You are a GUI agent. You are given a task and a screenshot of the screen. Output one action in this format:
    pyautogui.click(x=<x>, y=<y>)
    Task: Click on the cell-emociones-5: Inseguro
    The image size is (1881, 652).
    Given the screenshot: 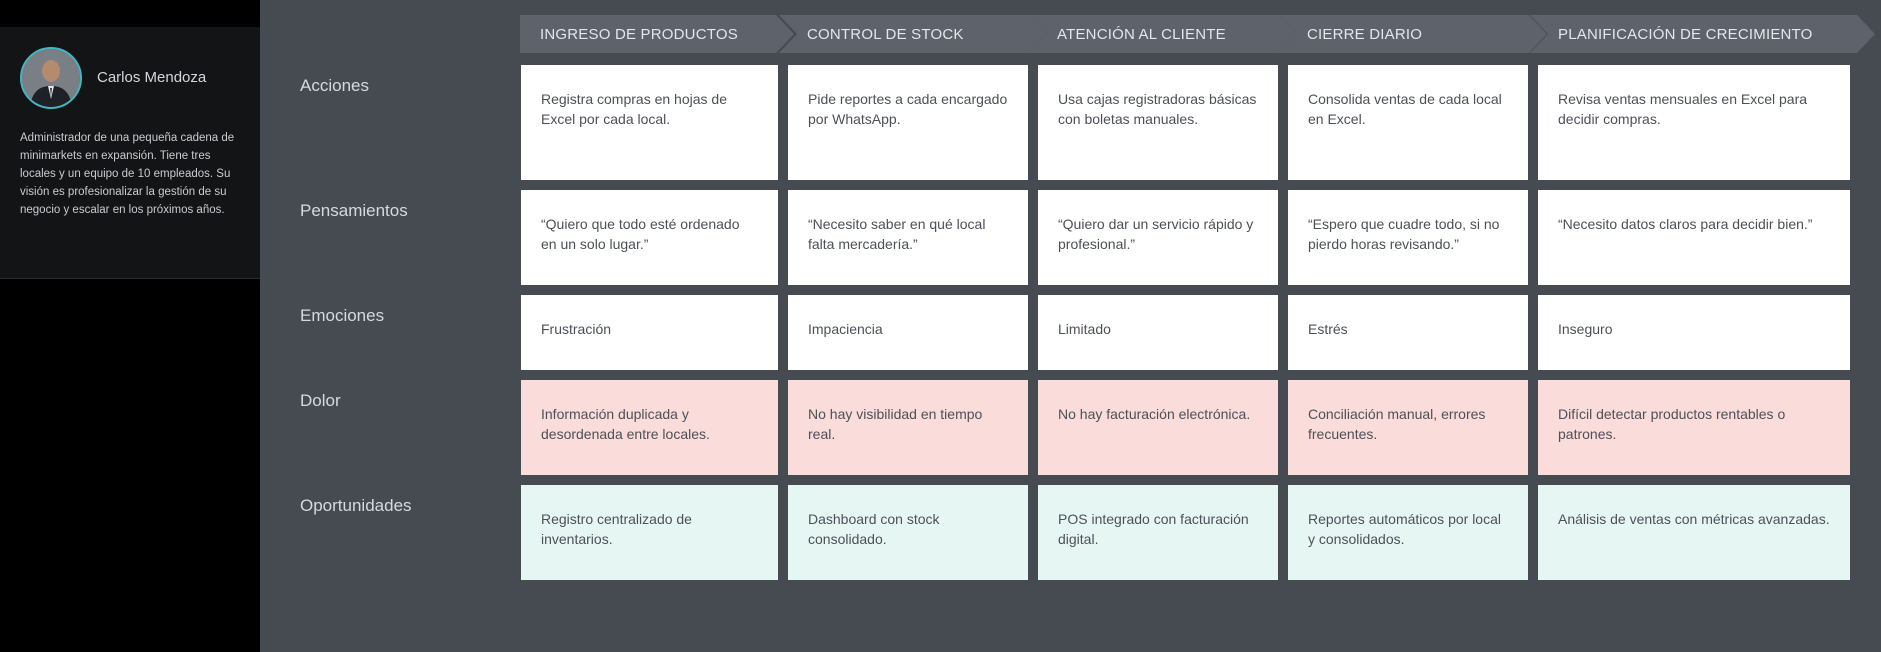 What is the action you would take?
    pyautogui.click(x=1694, y=332)
    